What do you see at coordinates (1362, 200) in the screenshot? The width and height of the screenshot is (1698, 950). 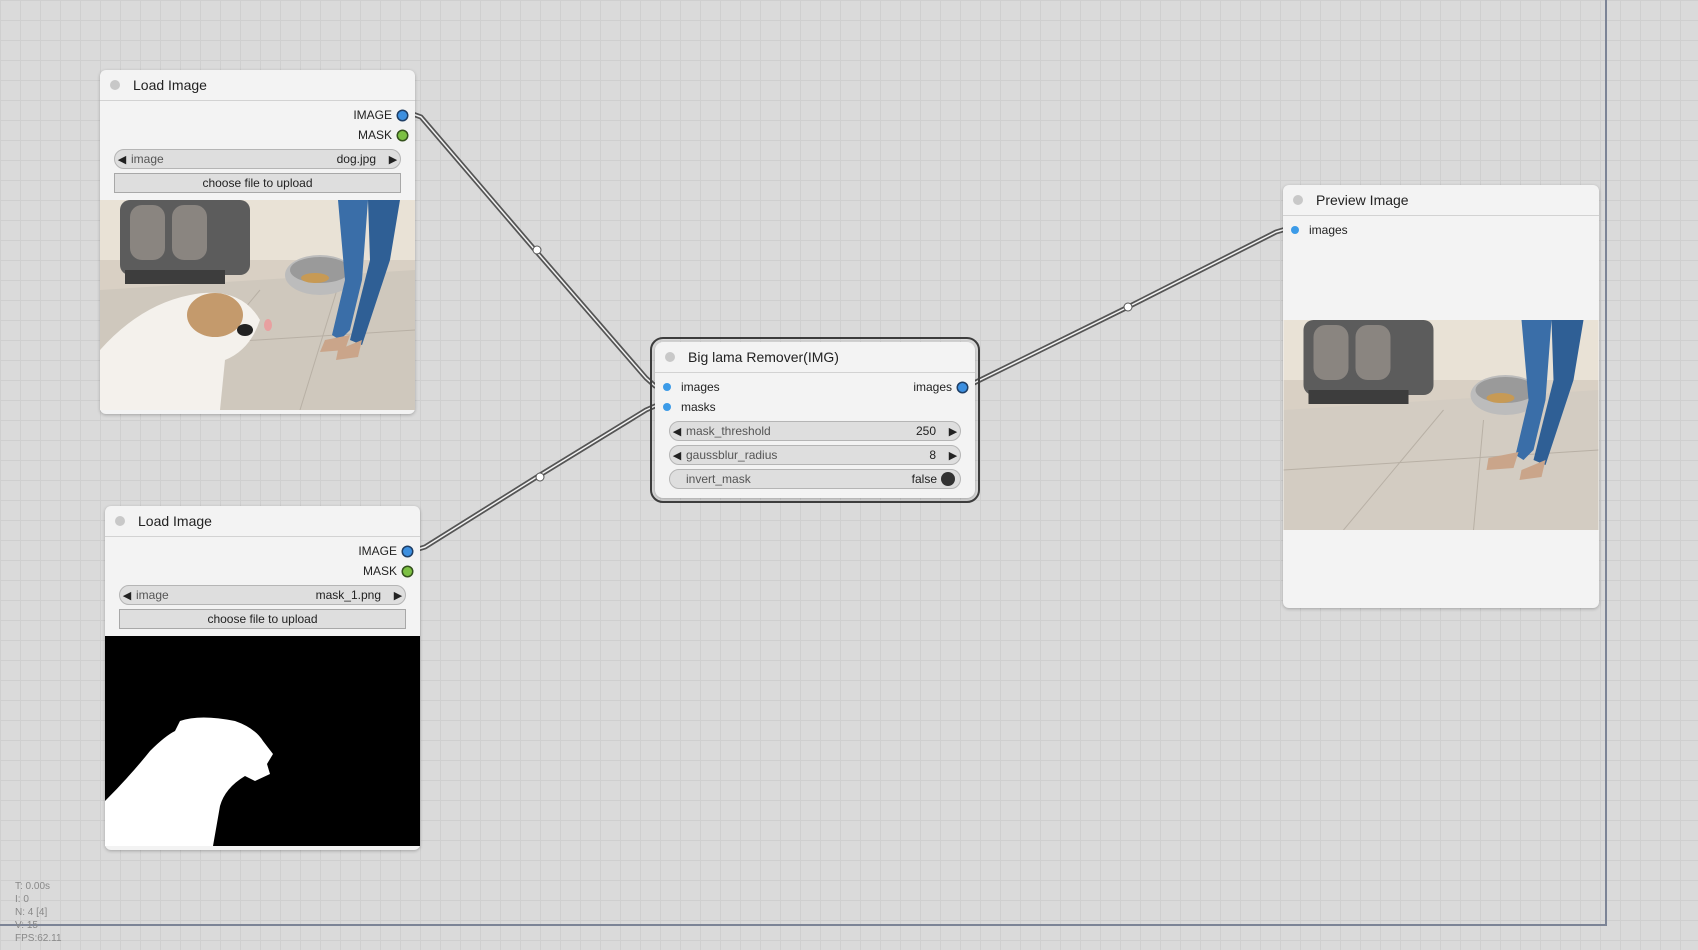 I see `node-title: Preview Image` at bounding box center [1362, 200].